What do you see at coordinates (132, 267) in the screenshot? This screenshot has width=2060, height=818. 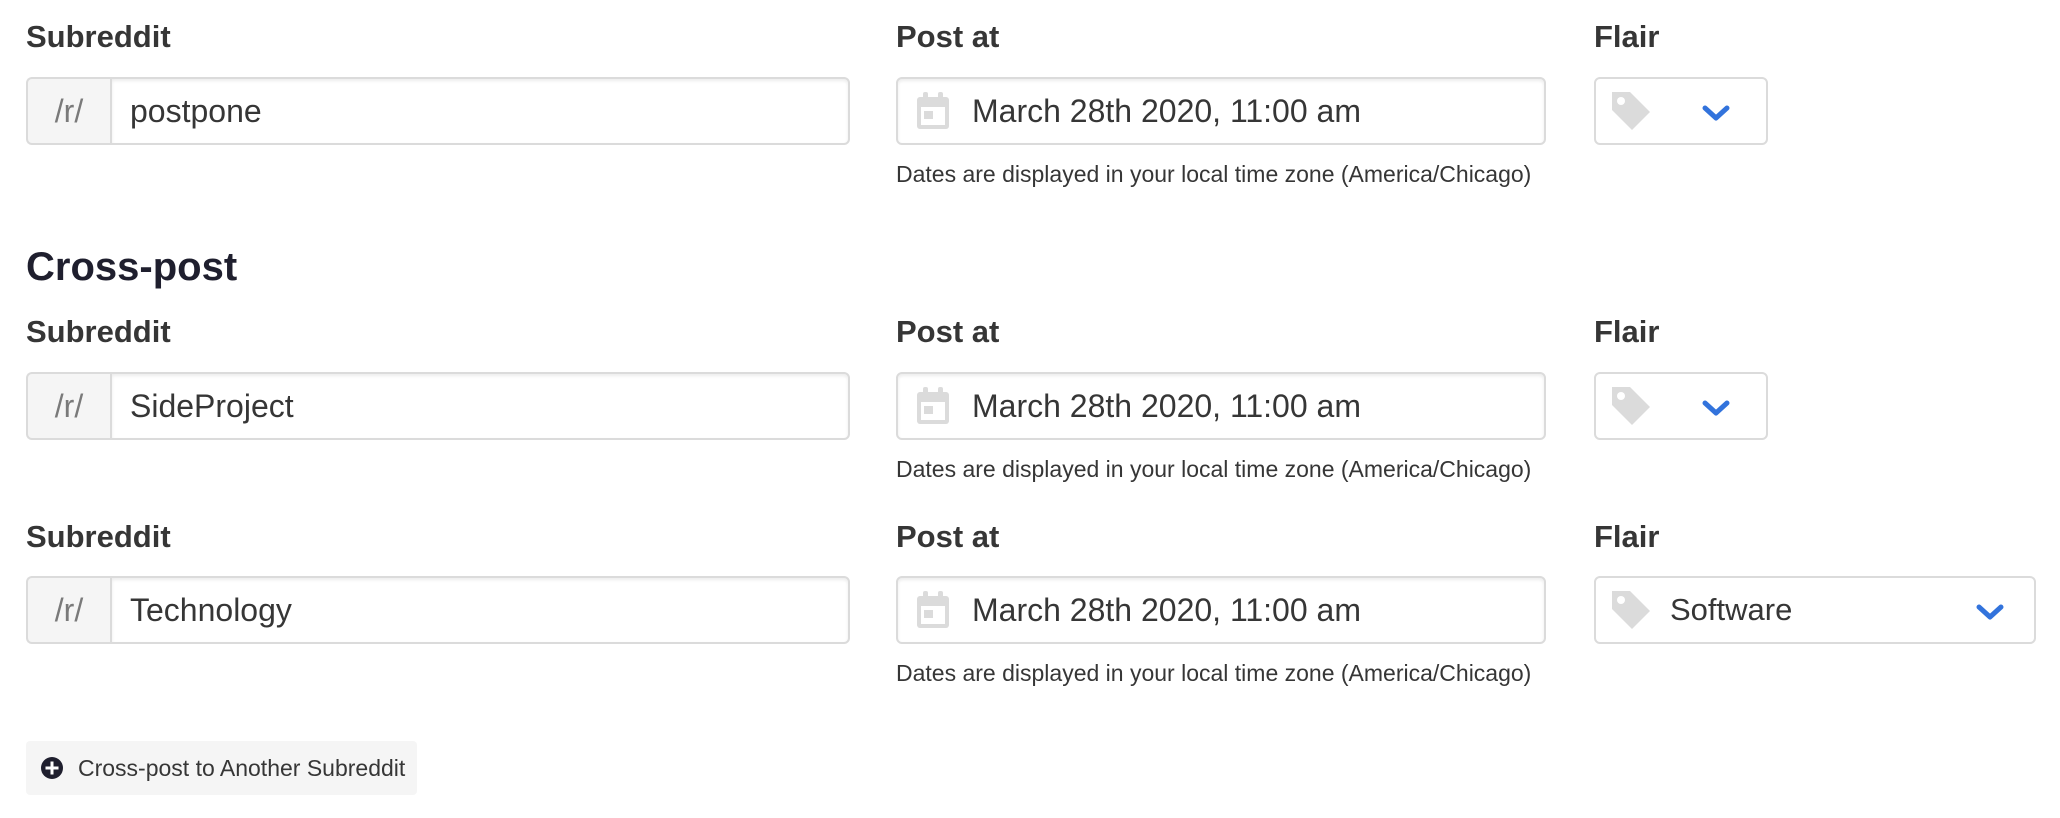 I see `cross-post-heading: Cross-post` at bounding box center [132, 267].